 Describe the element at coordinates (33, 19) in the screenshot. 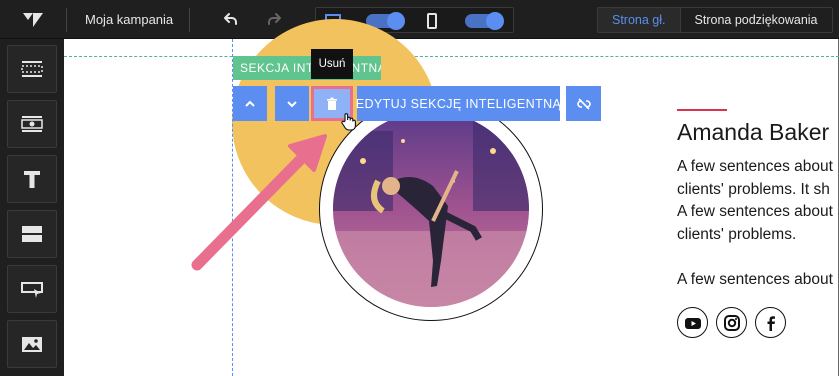

I see `brand-logo-icon` at that location.